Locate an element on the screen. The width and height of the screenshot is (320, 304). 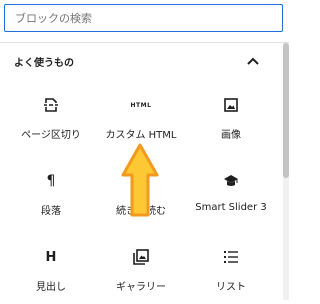
block-label: ページ区切り is located at coordinates (51, 135).